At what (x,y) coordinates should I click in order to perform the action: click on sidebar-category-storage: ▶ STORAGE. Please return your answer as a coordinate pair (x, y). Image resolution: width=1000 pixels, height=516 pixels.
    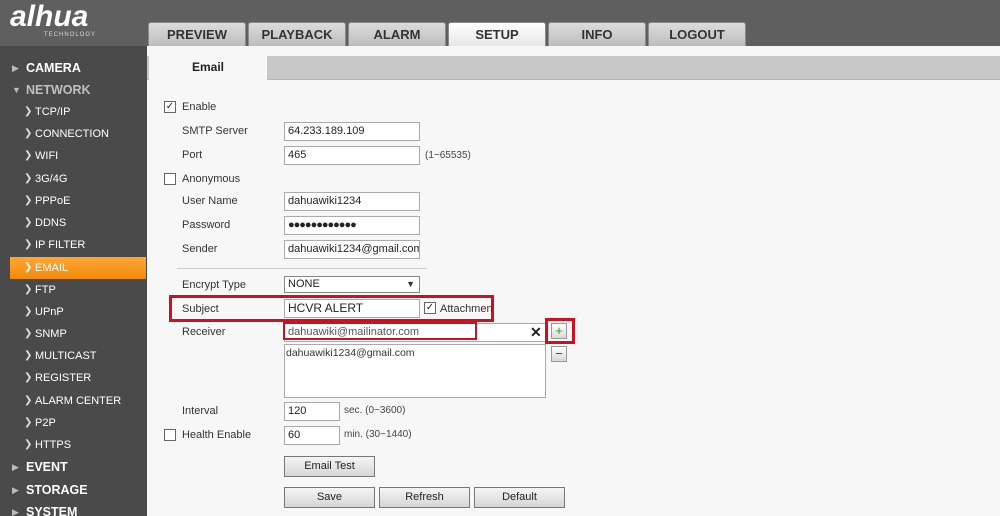
    Looking at the image, I should click on (73, 490).